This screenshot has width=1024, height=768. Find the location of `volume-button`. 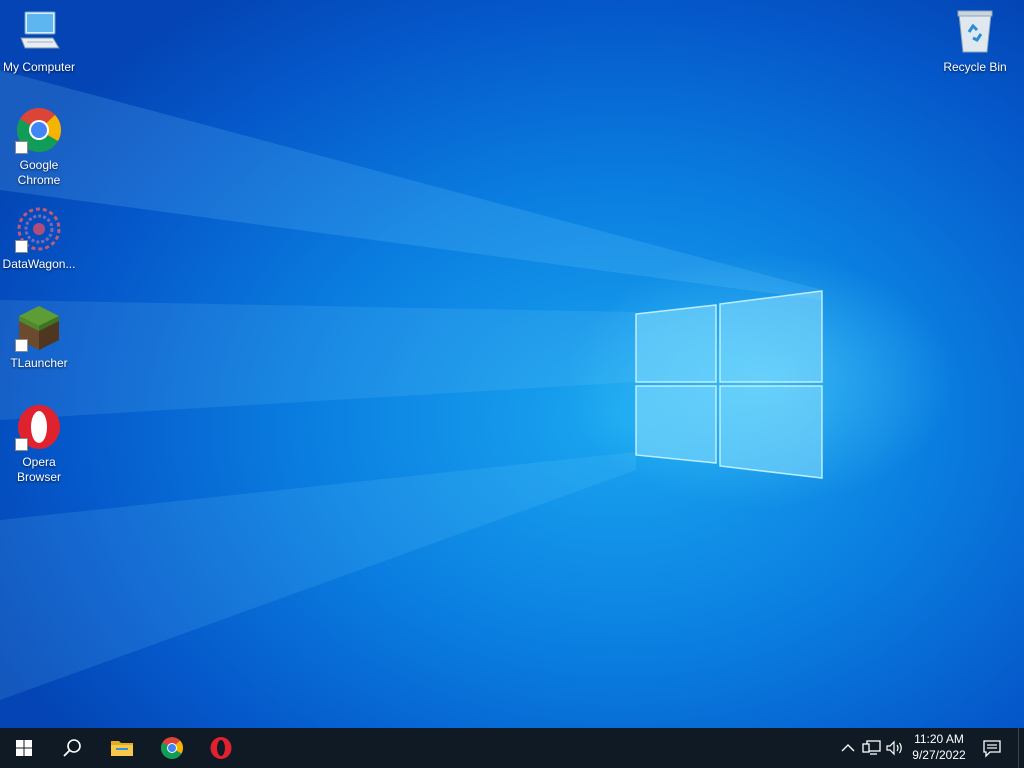

volume-button is located at coordinates (895, 748).